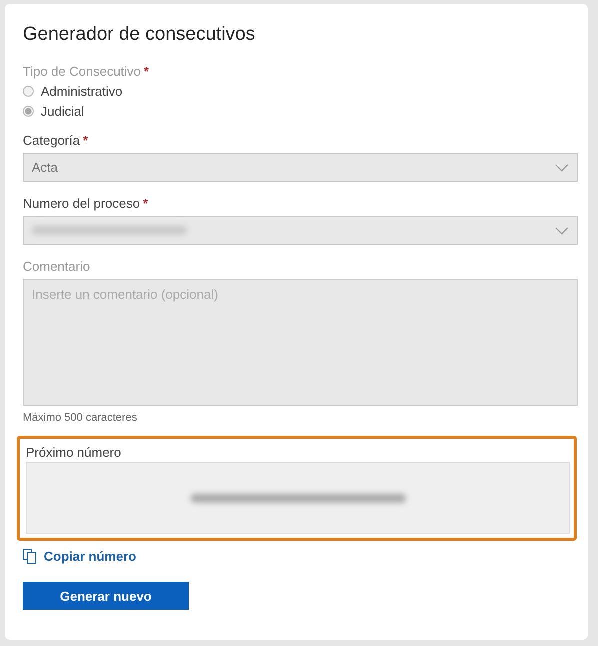  I want to click on radio-label: Judicial, so click(62, 111).